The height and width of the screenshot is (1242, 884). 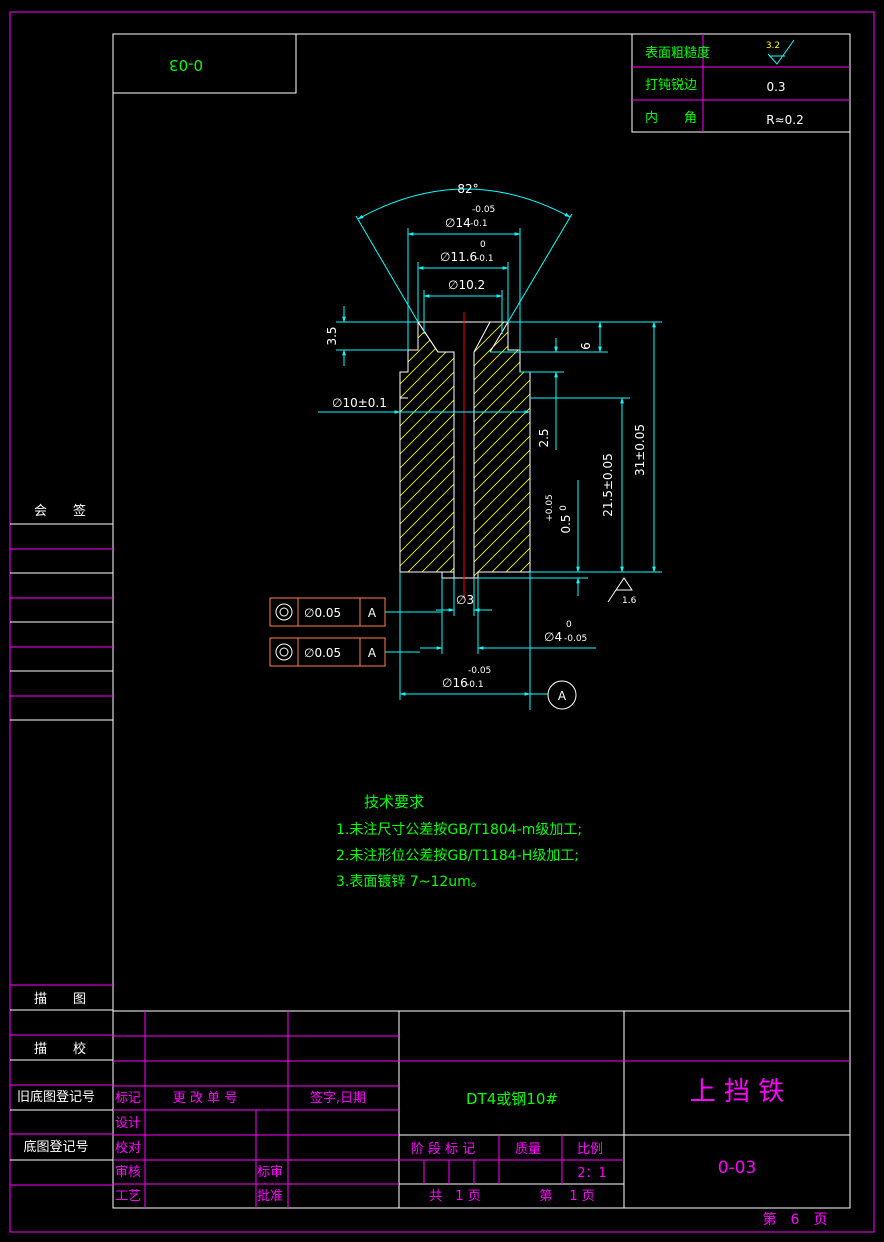 I want to click on tb-proofread: 校对, so click(x=128, y=1148).